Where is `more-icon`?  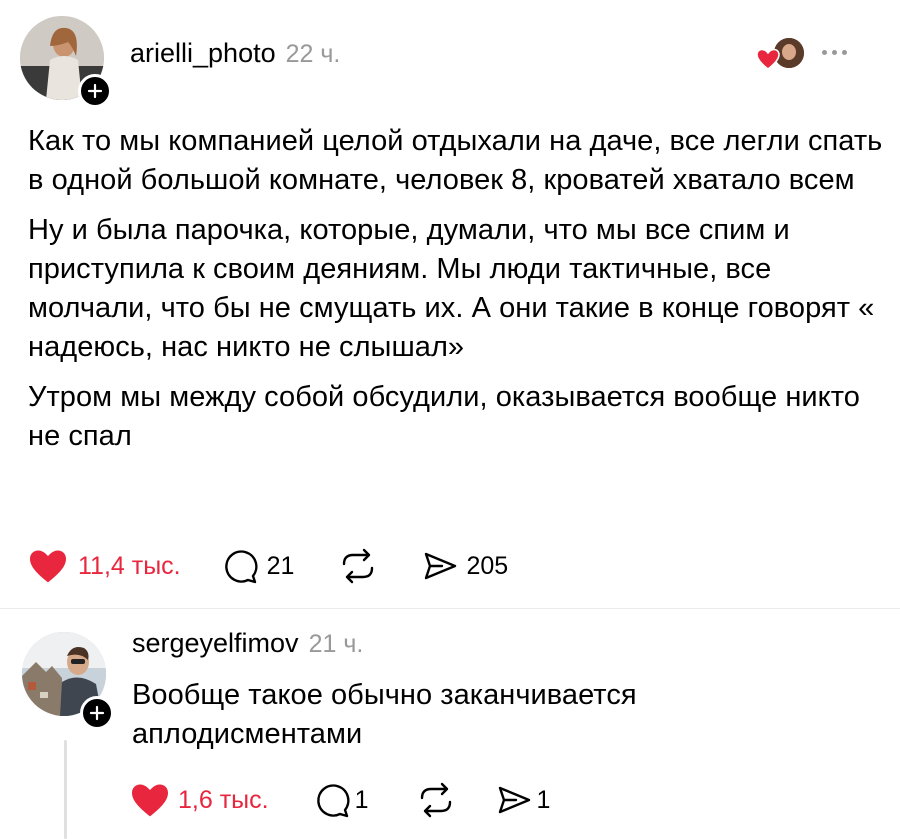
more-icon is located at coordinates (824, 52).